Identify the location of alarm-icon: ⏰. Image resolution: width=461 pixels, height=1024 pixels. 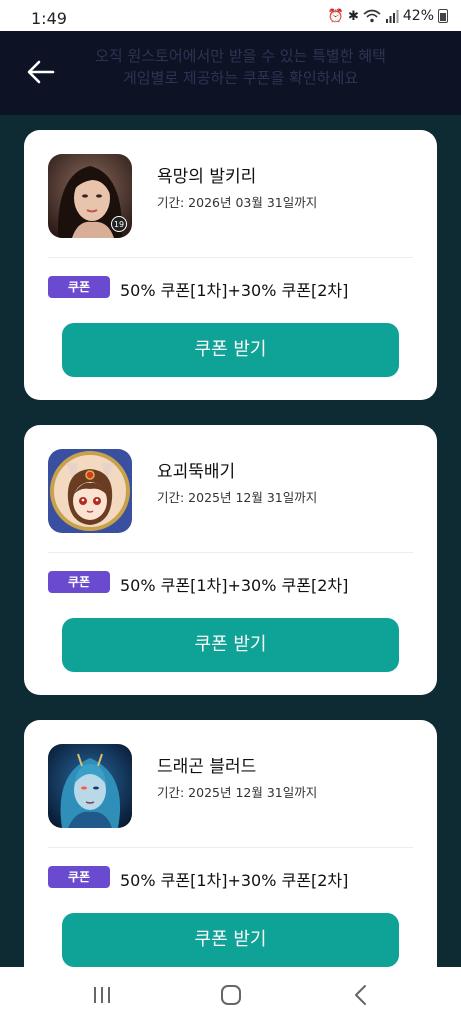
(335, 16).